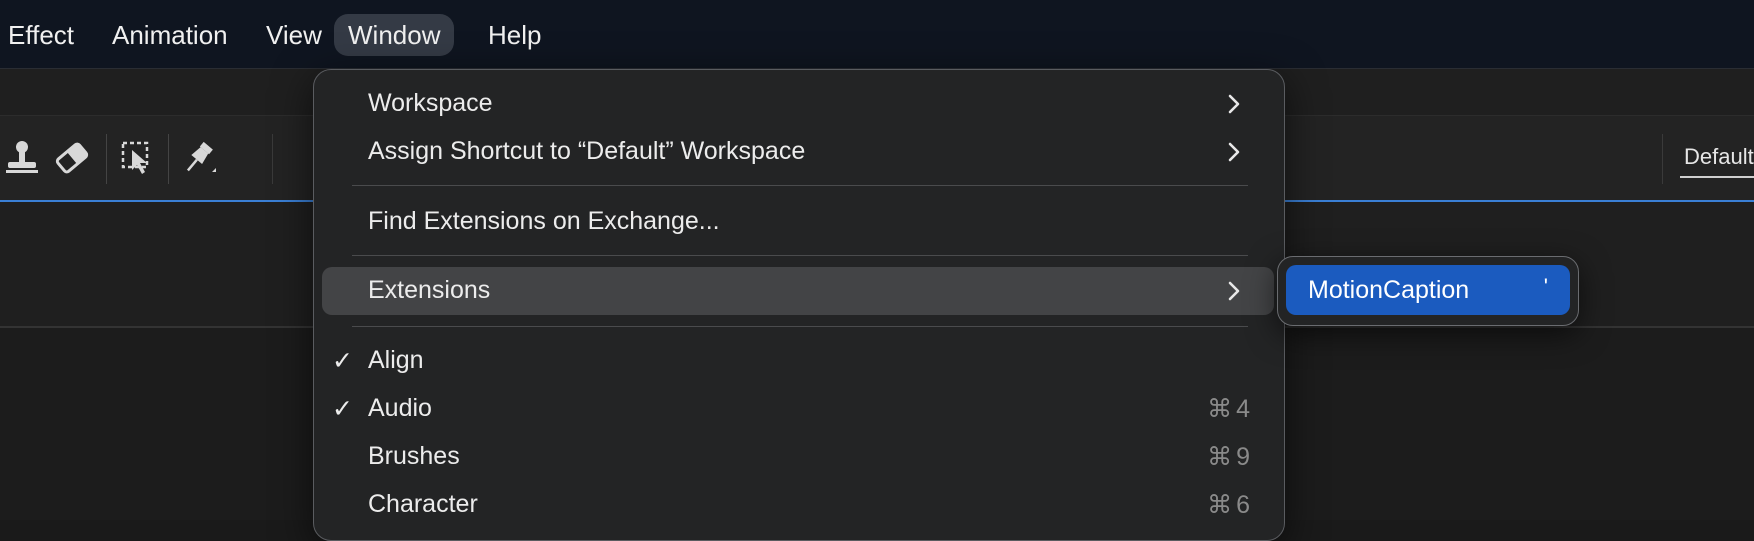  What do you see at coordinates (429, 290) in the screenshot?
I see `menu-item-label: Extensions` at bounding box center [429, 290].